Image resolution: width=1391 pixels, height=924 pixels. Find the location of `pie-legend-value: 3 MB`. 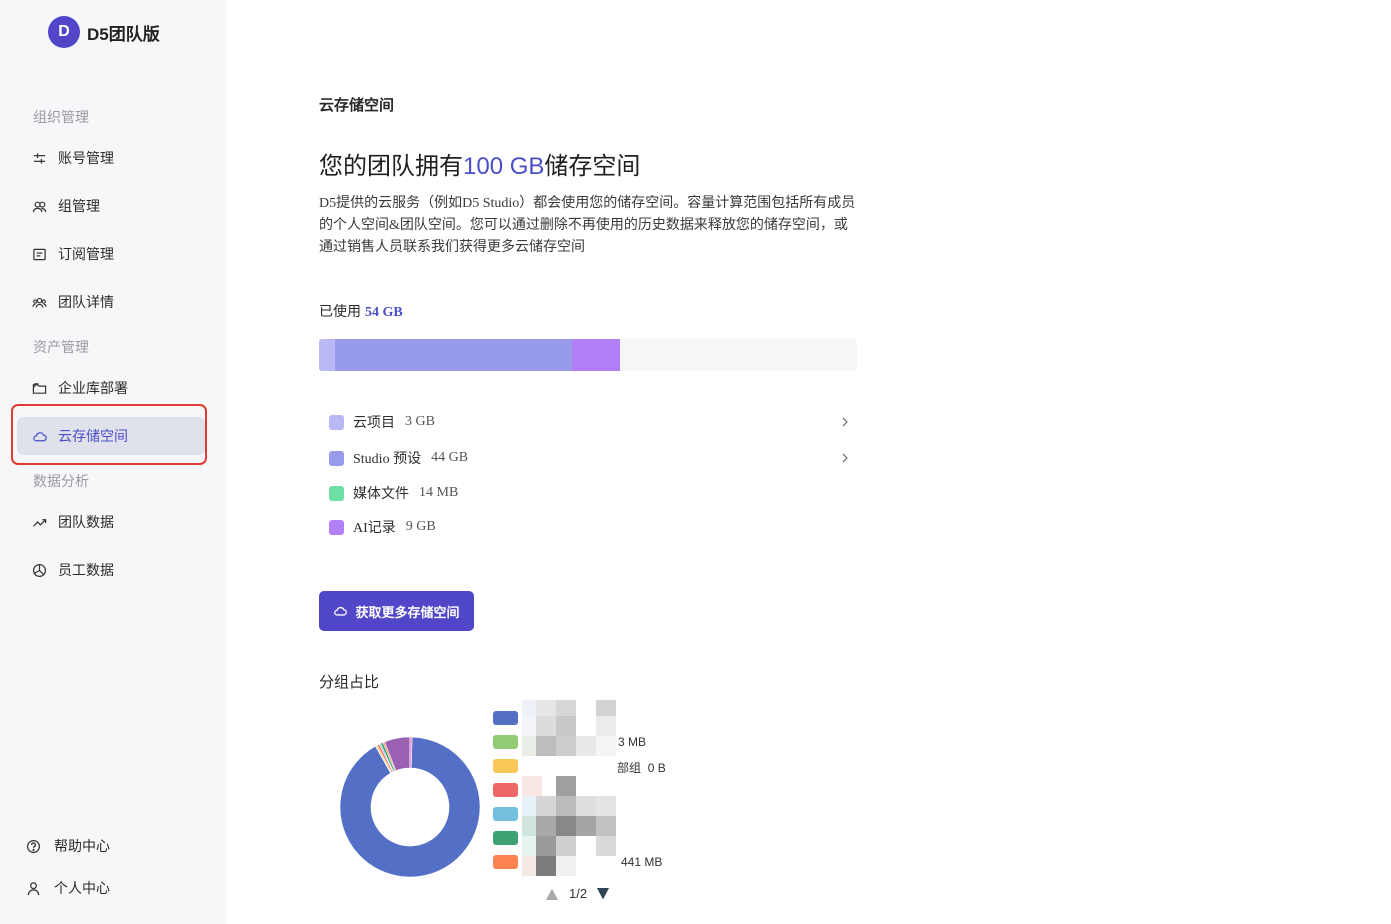

pie-legend-value: 3 MB is located at coordinates (632, 742).